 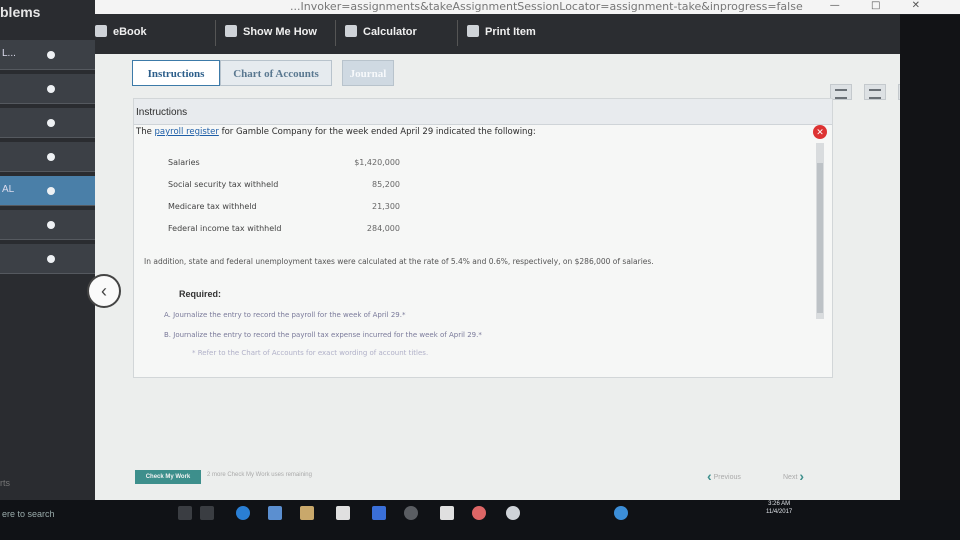 What do you see at coordinates (185, 513) in the screenshot?
I see `microphone-icon` at bounding box center [185, 513].